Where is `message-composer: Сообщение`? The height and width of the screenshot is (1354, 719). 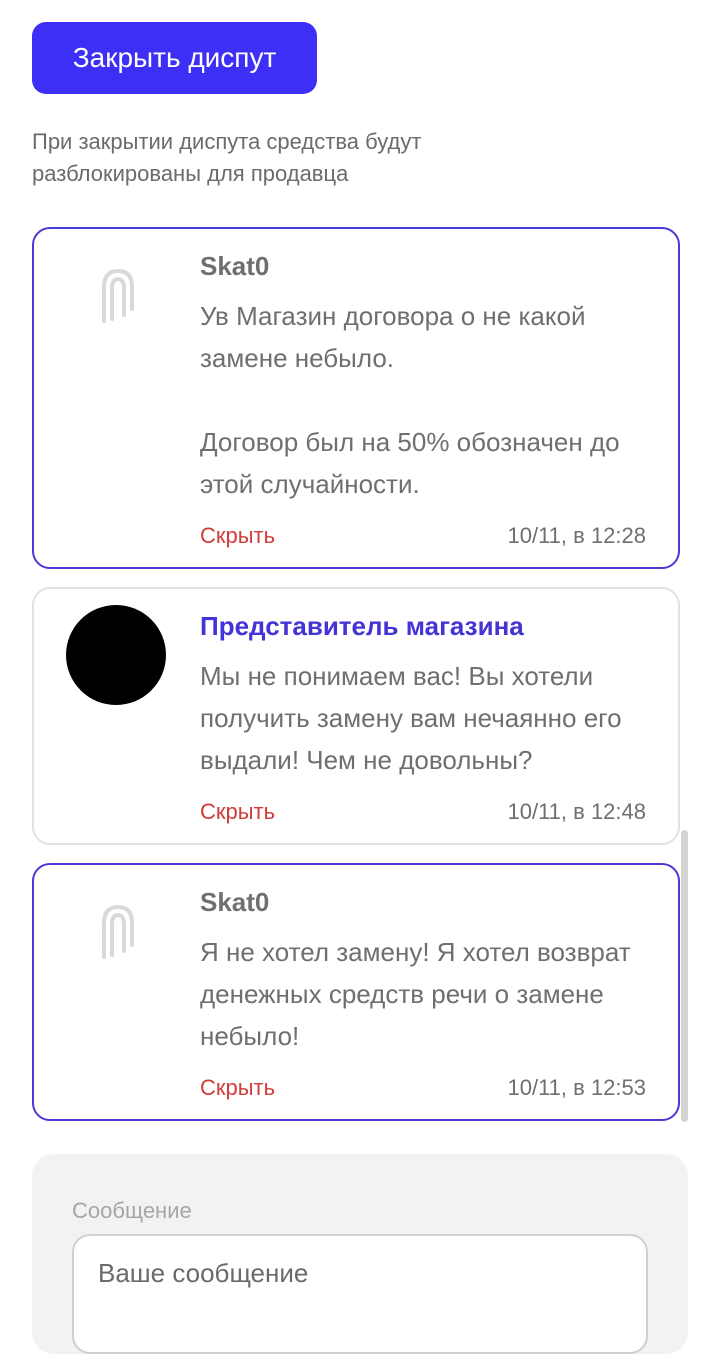
message-composer: Сообщение is located at coordinates (360, 1254).